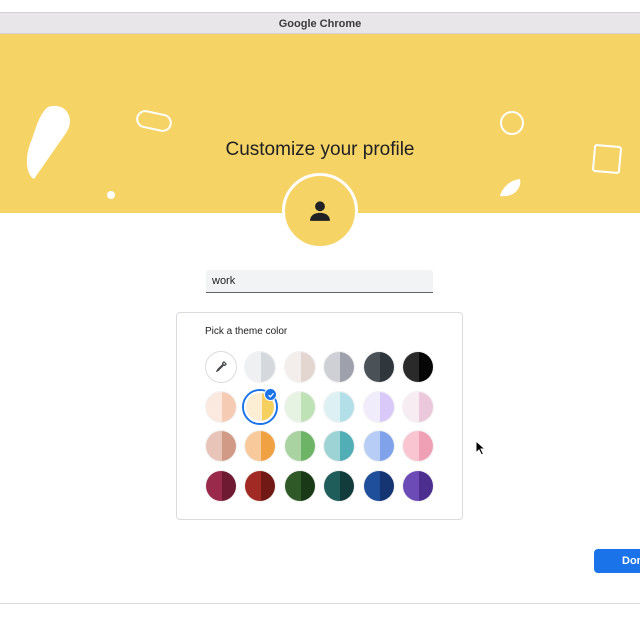  I want to click on theme-swatch-pink, so click(418, 446).